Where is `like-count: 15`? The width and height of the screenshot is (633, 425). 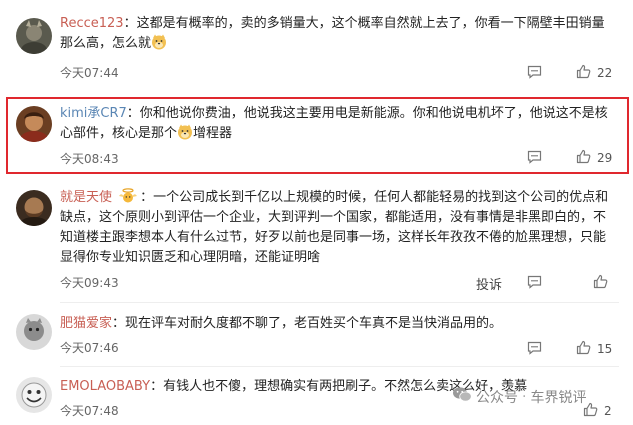
like-count: 15 is located at coordinates (605, 349).